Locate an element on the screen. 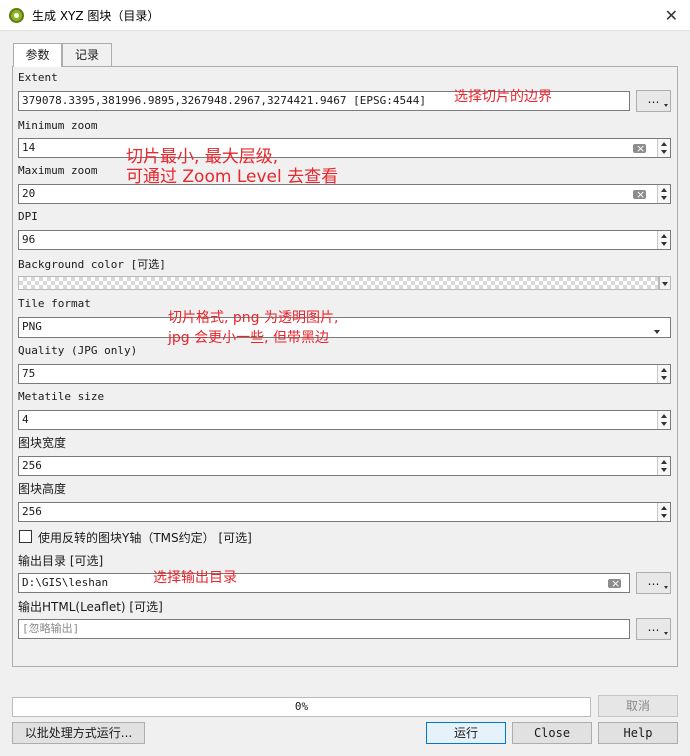 The image size is (690, 756). extent-annotation: 选择切片的边界 is located at coordinates (503, 97).